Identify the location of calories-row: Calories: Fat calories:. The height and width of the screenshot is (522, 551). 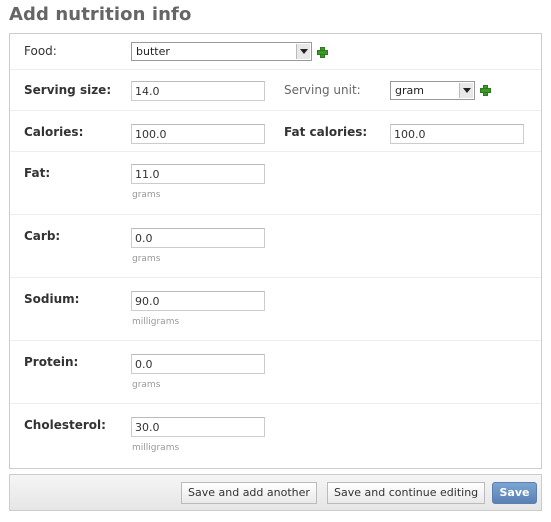
(275, 131).